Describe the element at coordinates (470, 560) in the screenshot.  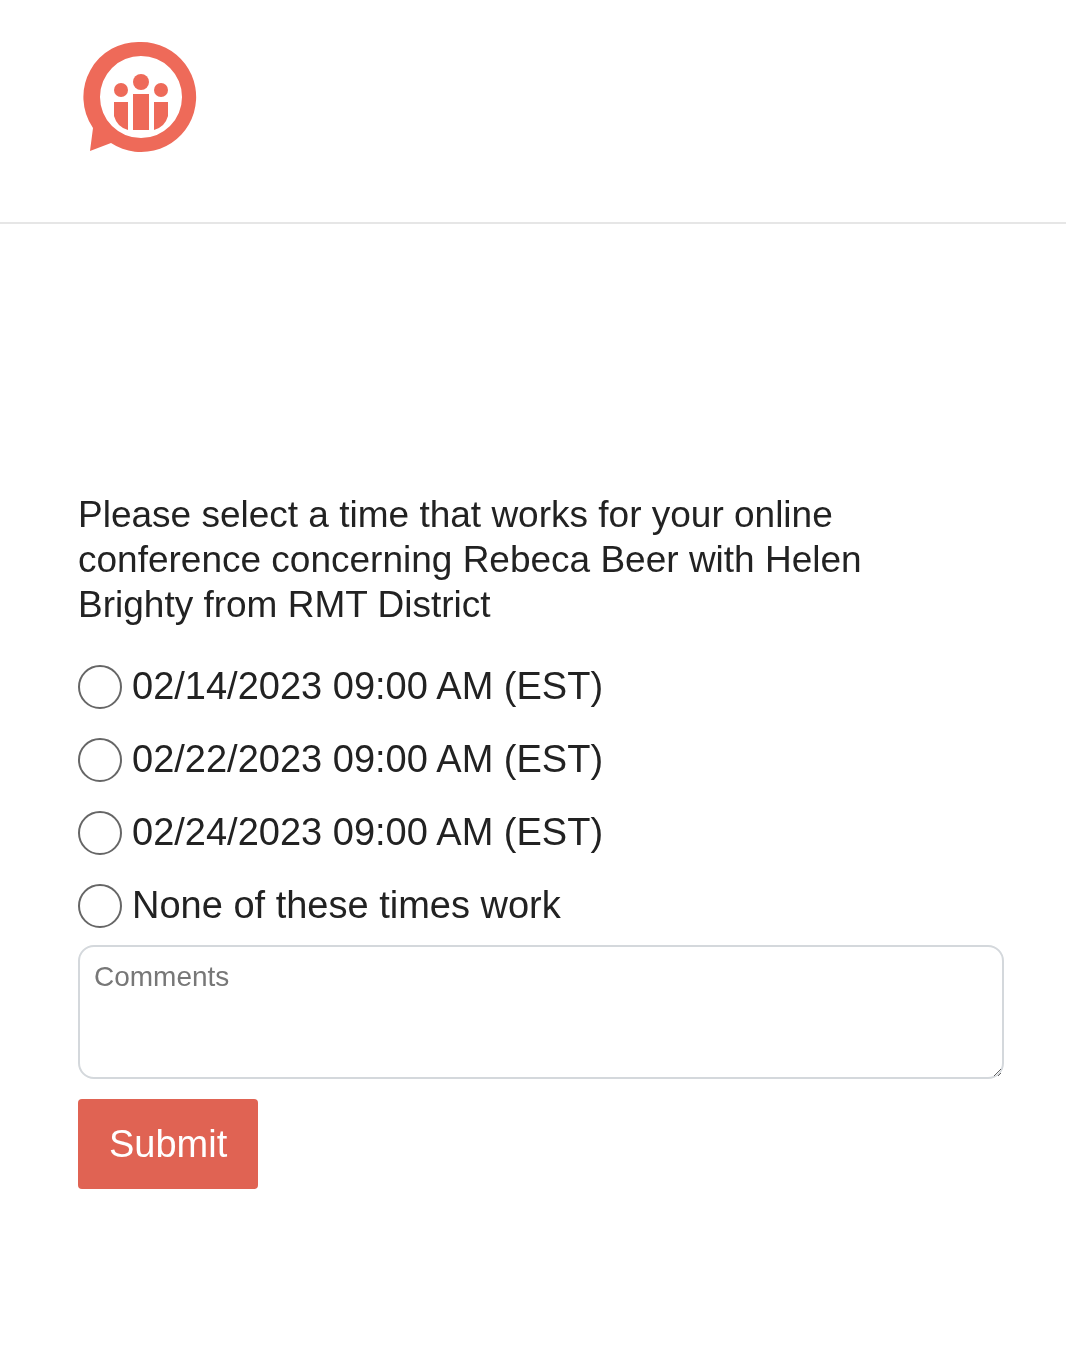
I see `question-text: Please select a time that works for your online conference concerning Rebeca Beer with Helen Brighty from RMT District` at that location.